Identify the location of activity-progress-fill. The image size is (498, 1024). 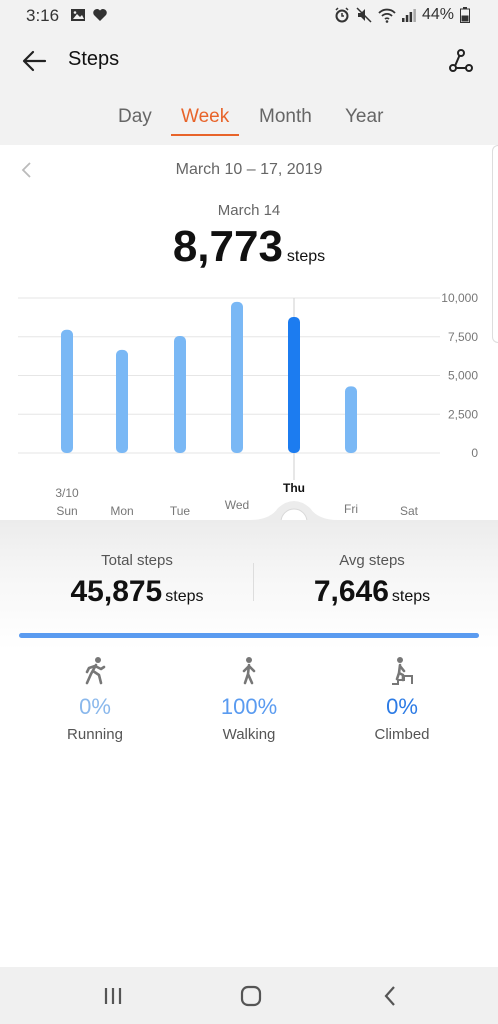
(249, 635).